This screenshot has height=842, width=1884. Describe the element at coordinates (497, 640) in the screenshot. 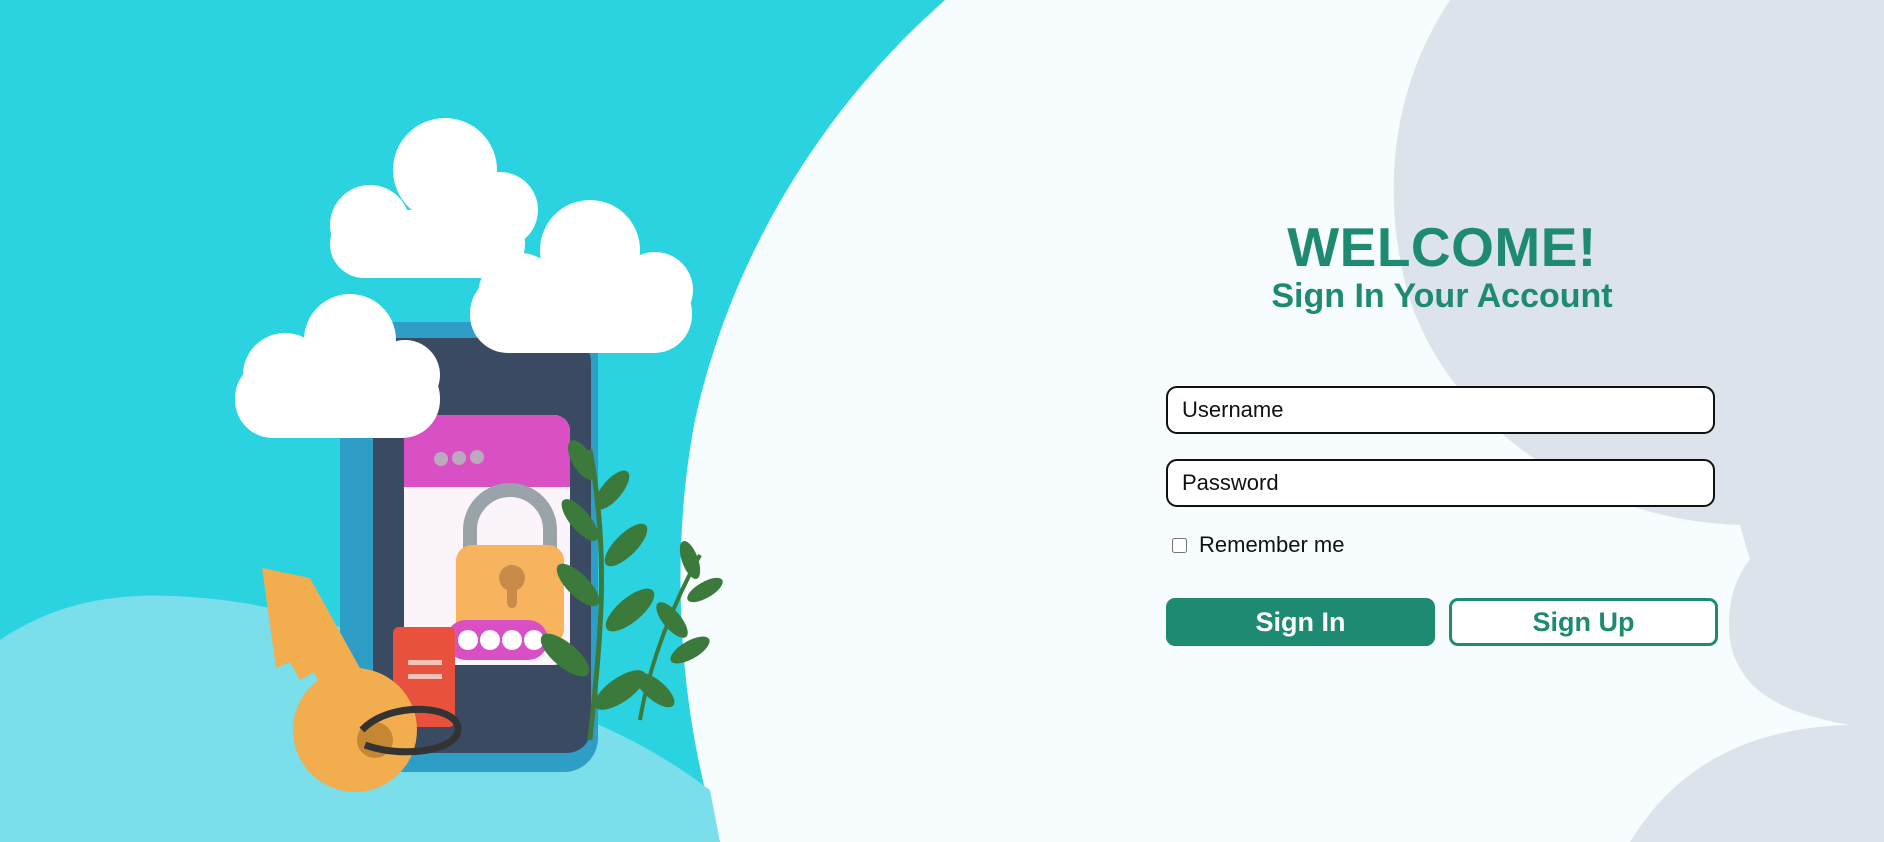

I see `password-pill-icon` at that location.